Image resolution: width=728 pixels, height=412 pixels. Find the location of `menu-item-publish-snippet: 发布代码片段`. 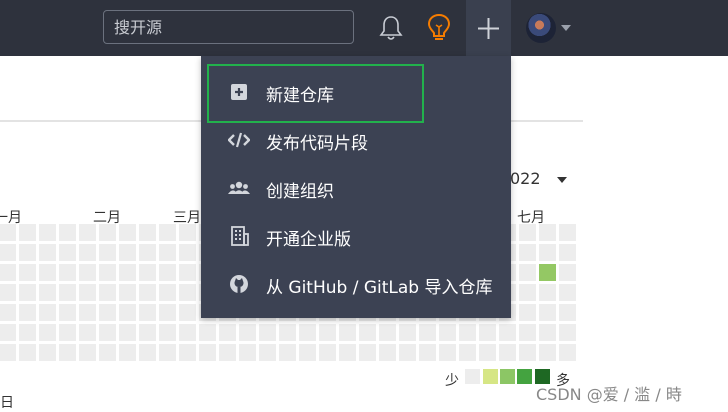

menu-item-publish-snippet: 发布代码片段 is located at coordinates (356, 140).